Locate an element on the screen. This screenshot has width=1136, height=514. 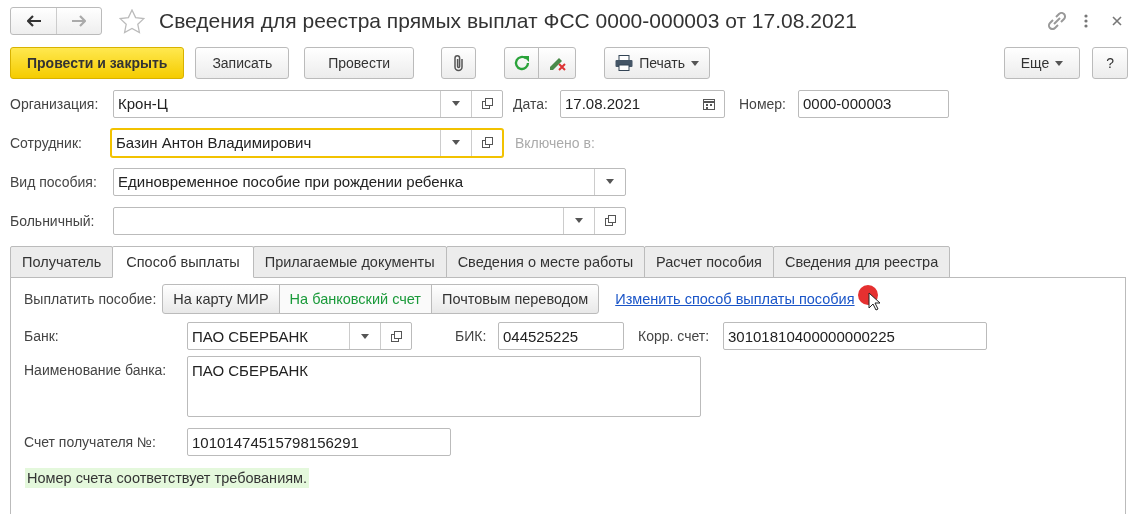
tab: Сведения о месте работы is located at coordinates (545, 262).